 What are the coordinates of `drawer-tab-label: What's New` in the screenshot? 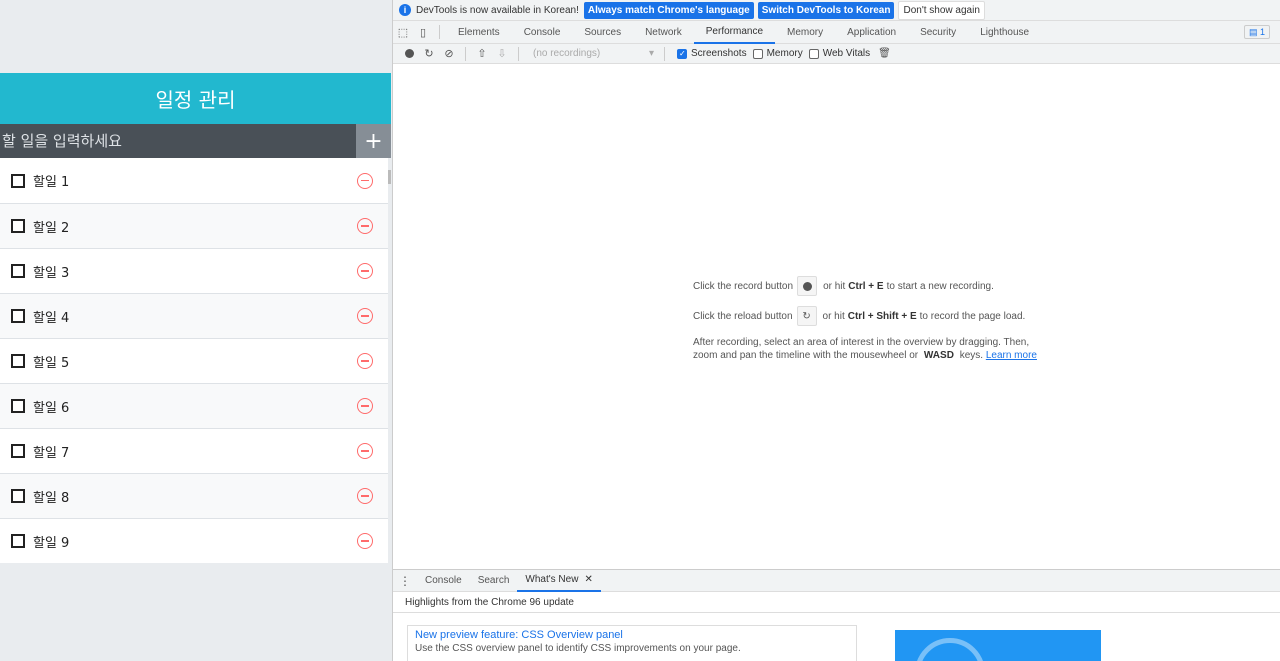 It's located at (552, 579).